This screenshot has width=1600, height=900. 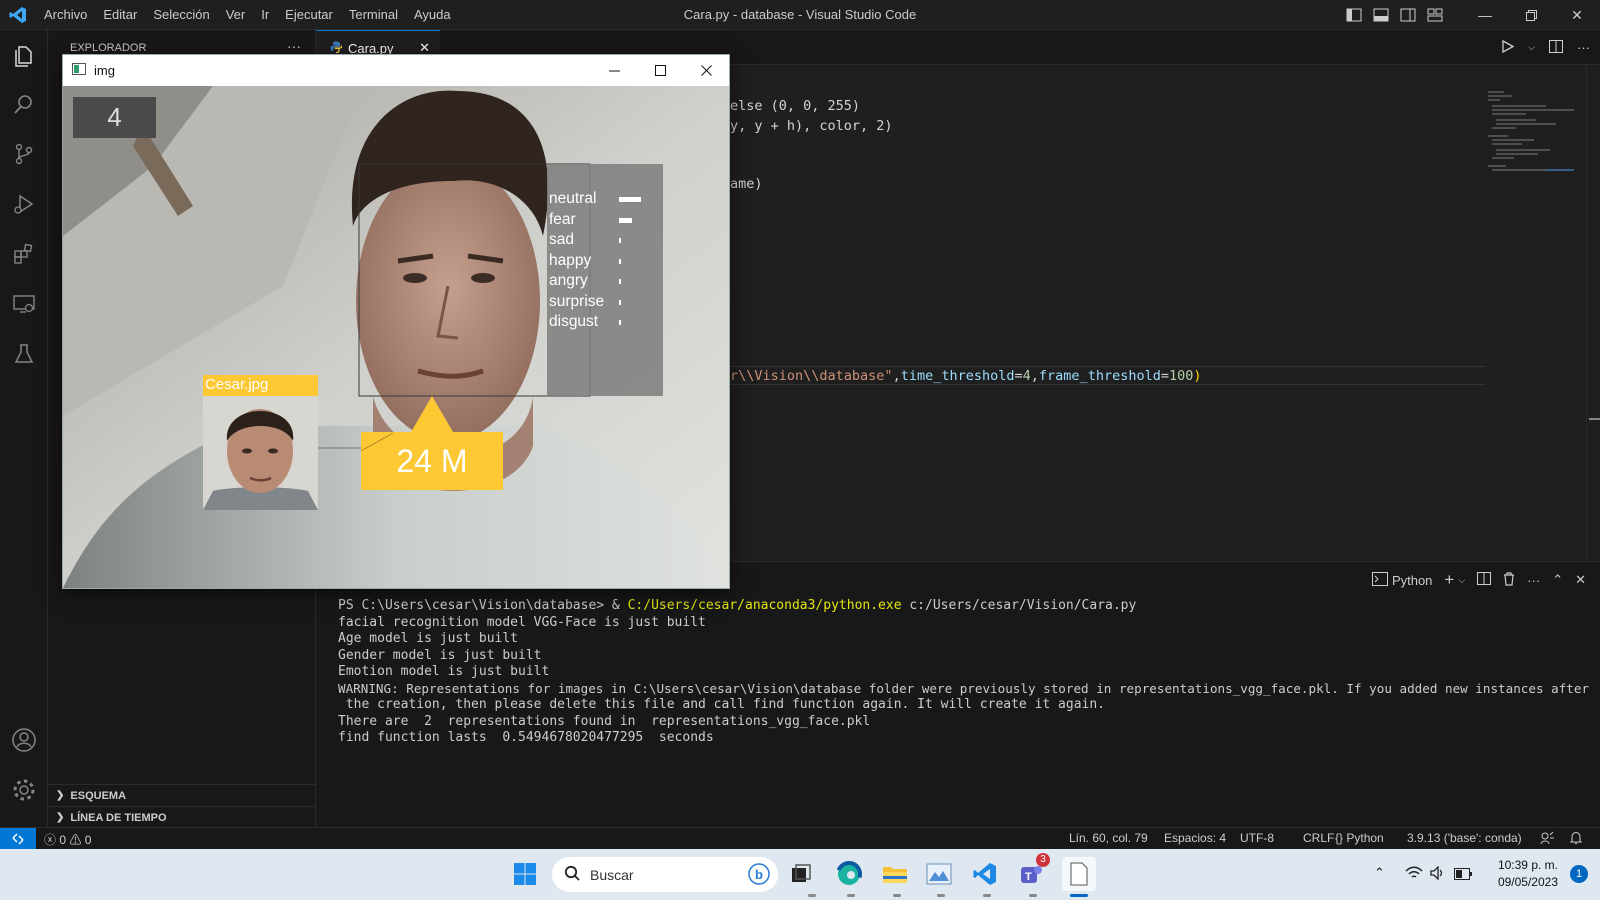 What do you see at coordinates (444, 671) in the screenshot?
I see `terminal-output-line: Emotion model is just built` at bounding box center [444, 671].